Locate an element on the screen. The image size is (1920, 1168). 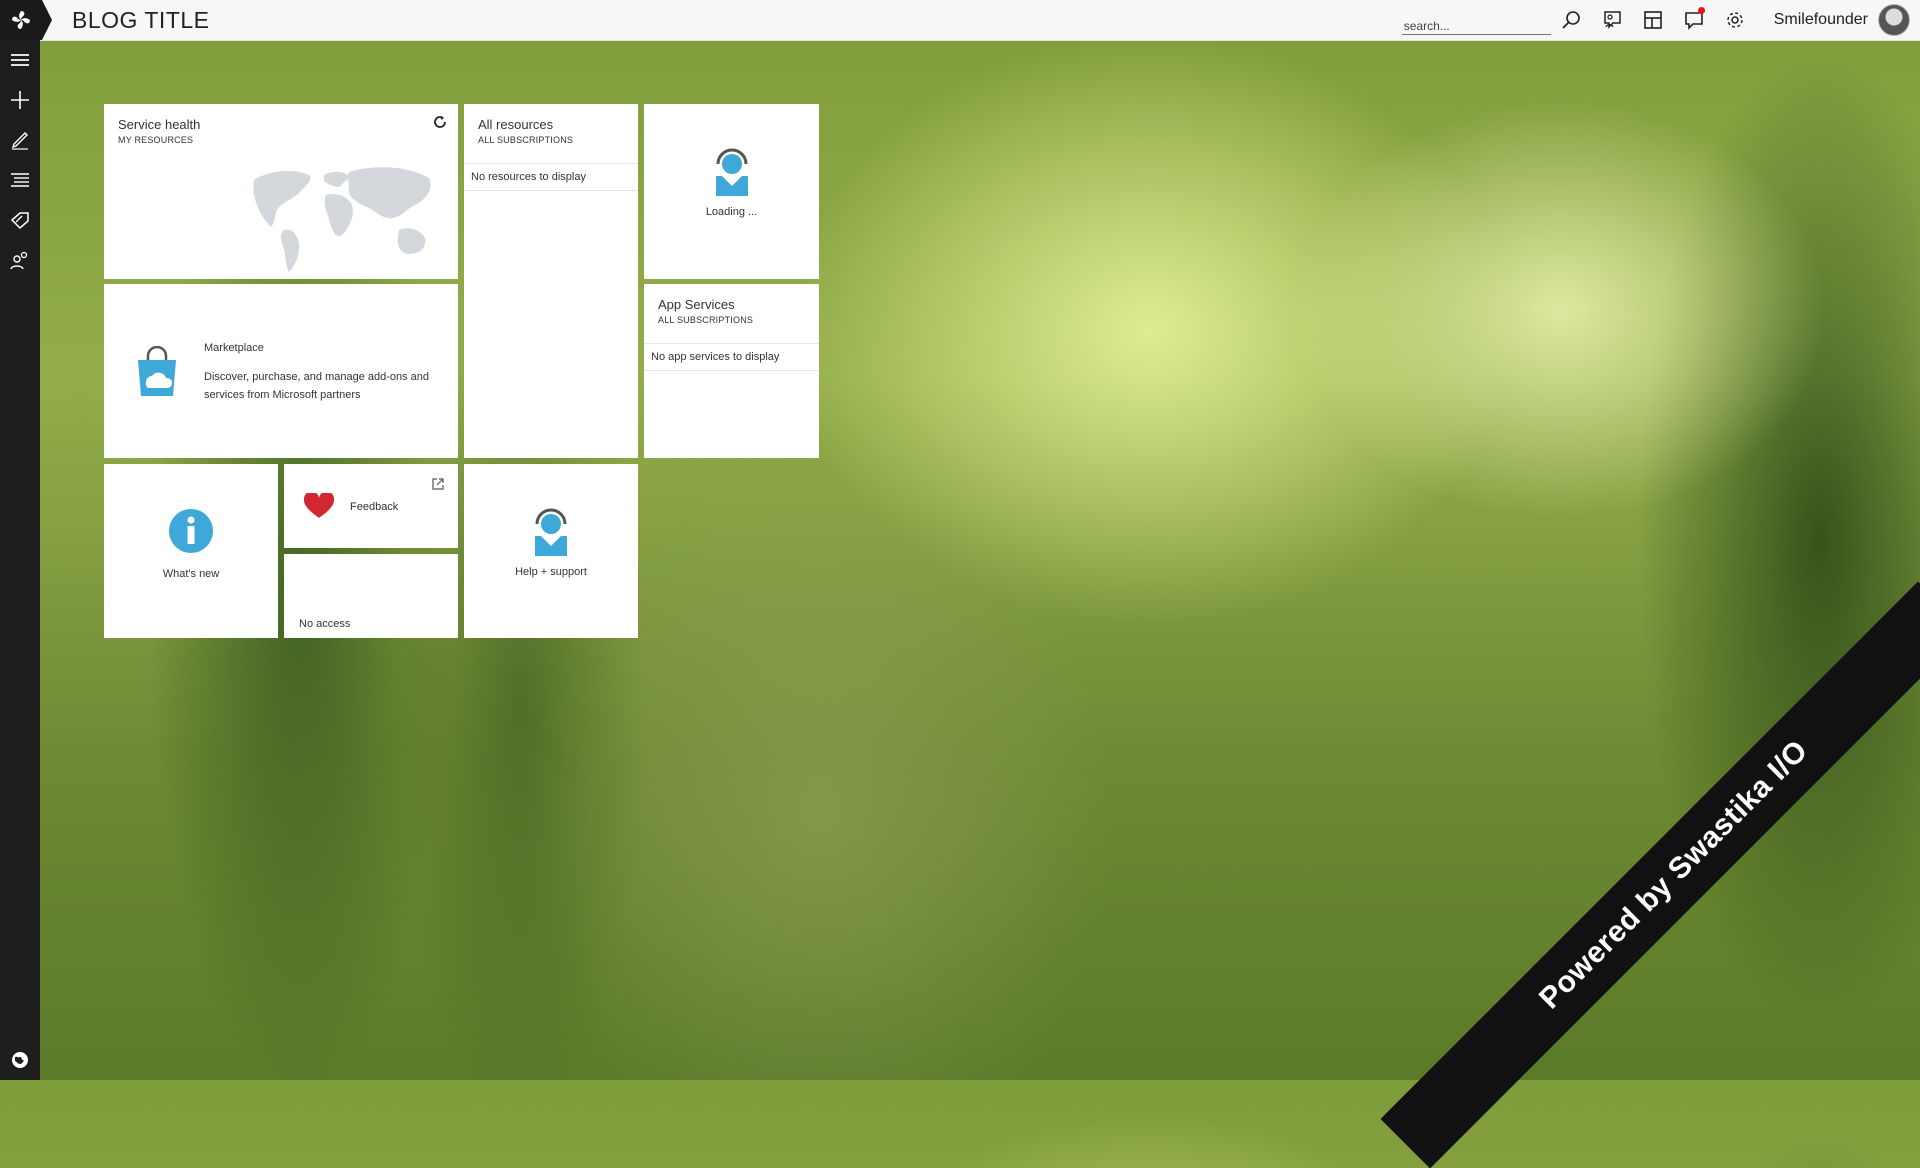
dashboard-button is located at coordinates (1653, 20).